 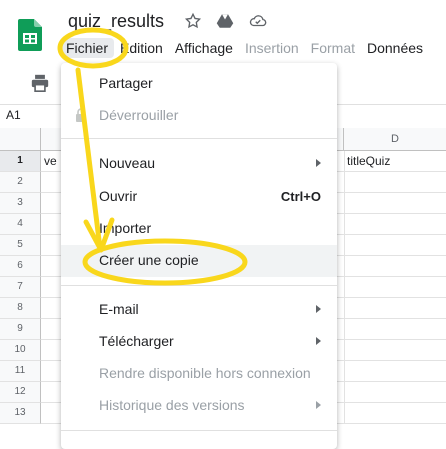 What do you see at coordinates (149, 260) in the screenshot?
I see `menu-item-label: Créer une copie` at bounding box center [149, 260].